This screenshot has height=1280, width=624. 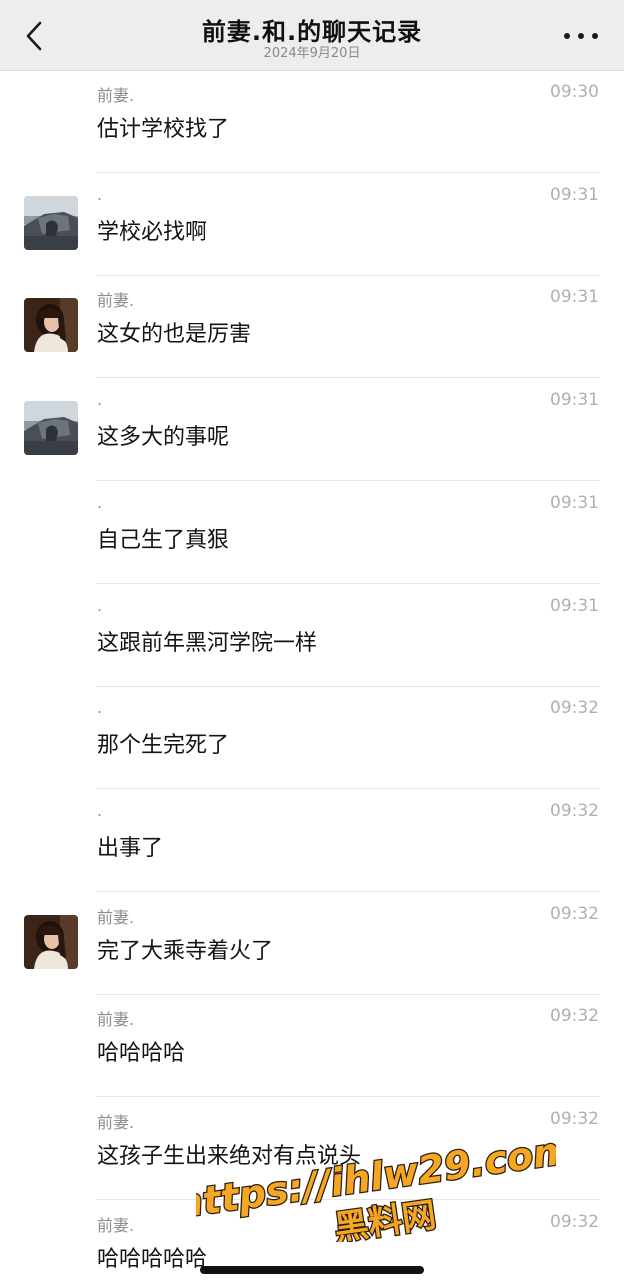 I want to click on more-options-icon, so click(x=582, y=36).